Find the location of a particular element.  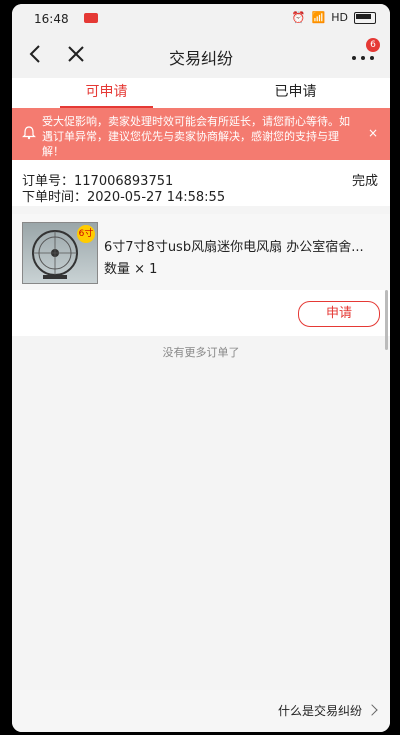

footer-link-label: 什么是交易纠纷 is located at coordinates (319, 711).